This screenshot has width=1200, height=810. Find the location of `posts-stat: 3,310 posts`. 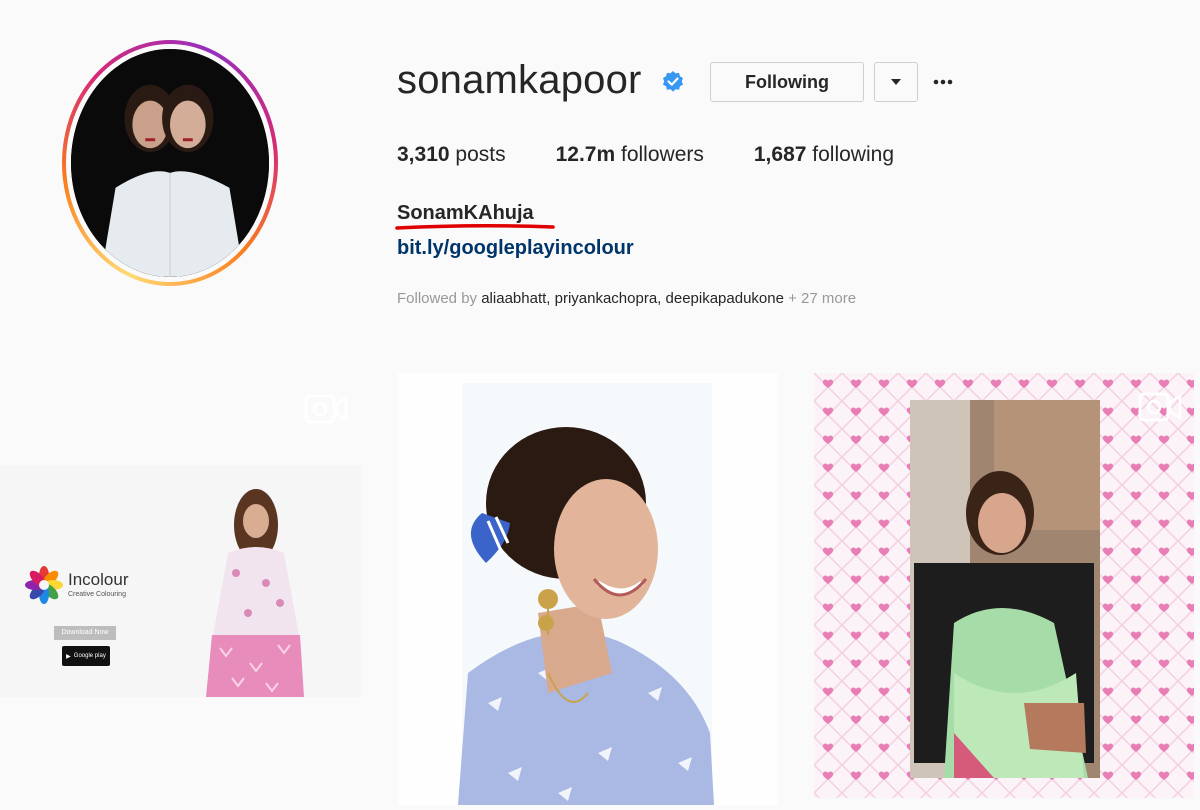

posts-stat: 3,310 posts is located at coordinates (451, 155).